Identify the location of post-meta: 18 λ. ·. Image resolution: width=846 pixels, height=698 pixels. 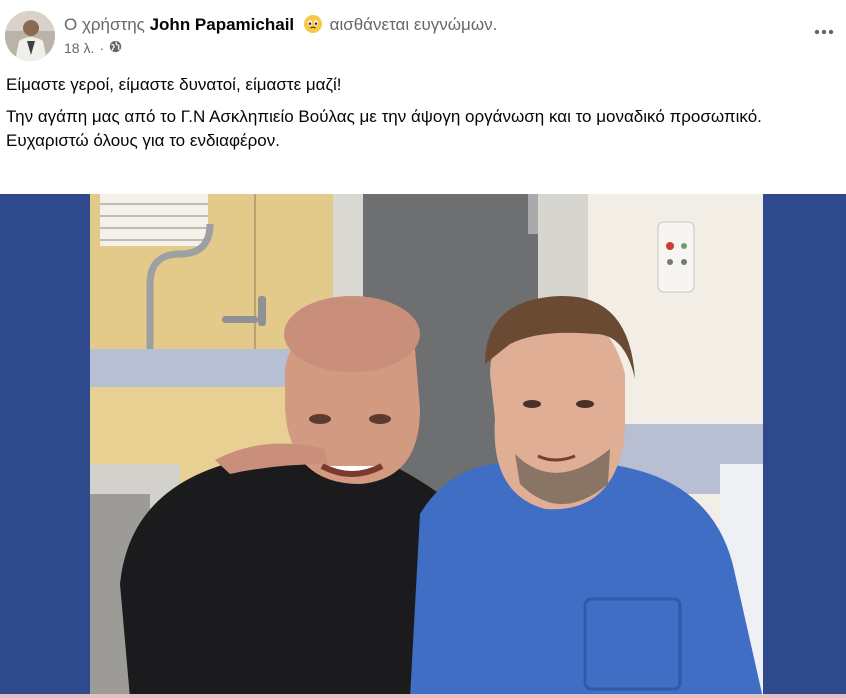
(93, 48).